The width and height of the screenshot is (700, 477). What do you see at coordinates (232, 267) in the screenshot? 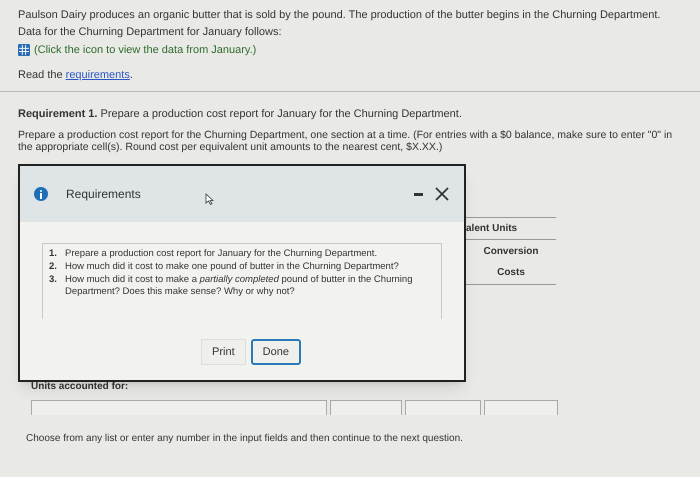
I see `requirement-item: How much did it cost to make one pound of butter in the Churning Department?` at bounding box center [232, 267].